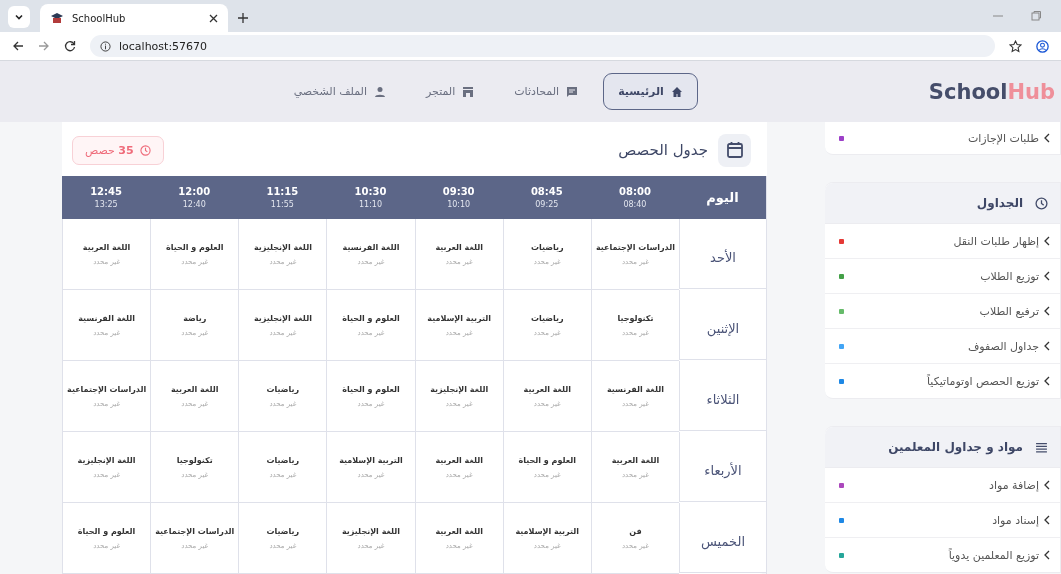 This screenshot has height=574, width=1061. What do you see at coordinates (194, 197) in the screenshot?
I see `period-header: 12:00 12:40` at bounding box center [194, 197].